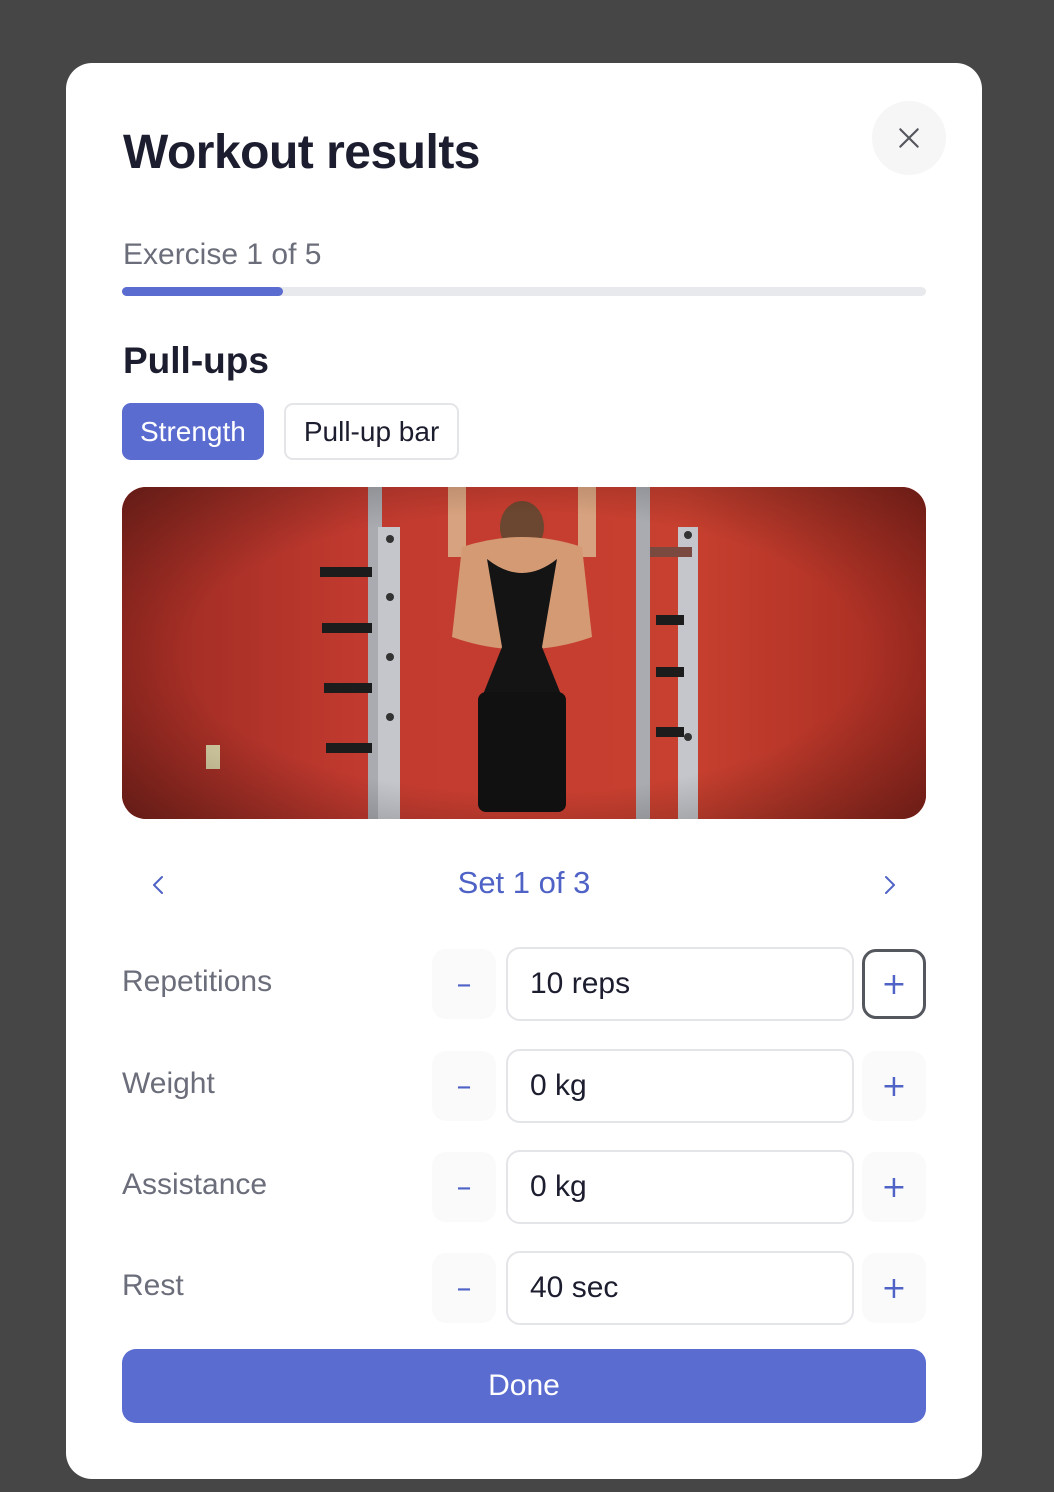 The image size is (1054, 1492). Describe the element at coordinates (680, 984) in the screenshot. I see `repetitions-field: 10 reps` at that location.